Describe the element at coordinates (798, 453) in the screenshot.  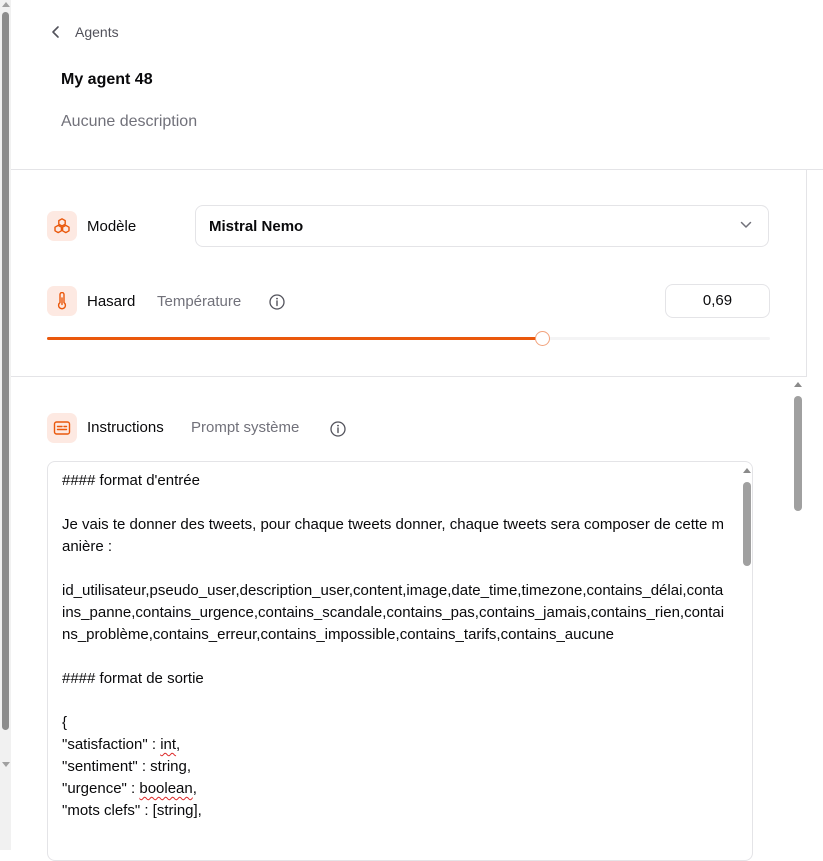
I see `panel-scrollbar-thumb` at that location.